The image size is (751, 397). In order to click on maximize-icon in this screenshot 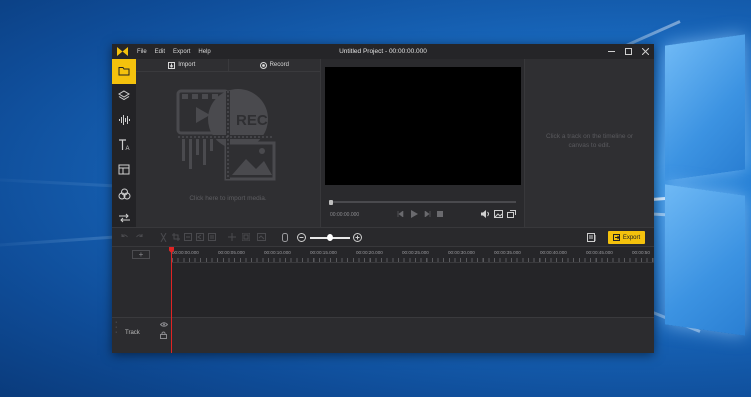, I will do `click(628, 51)`.